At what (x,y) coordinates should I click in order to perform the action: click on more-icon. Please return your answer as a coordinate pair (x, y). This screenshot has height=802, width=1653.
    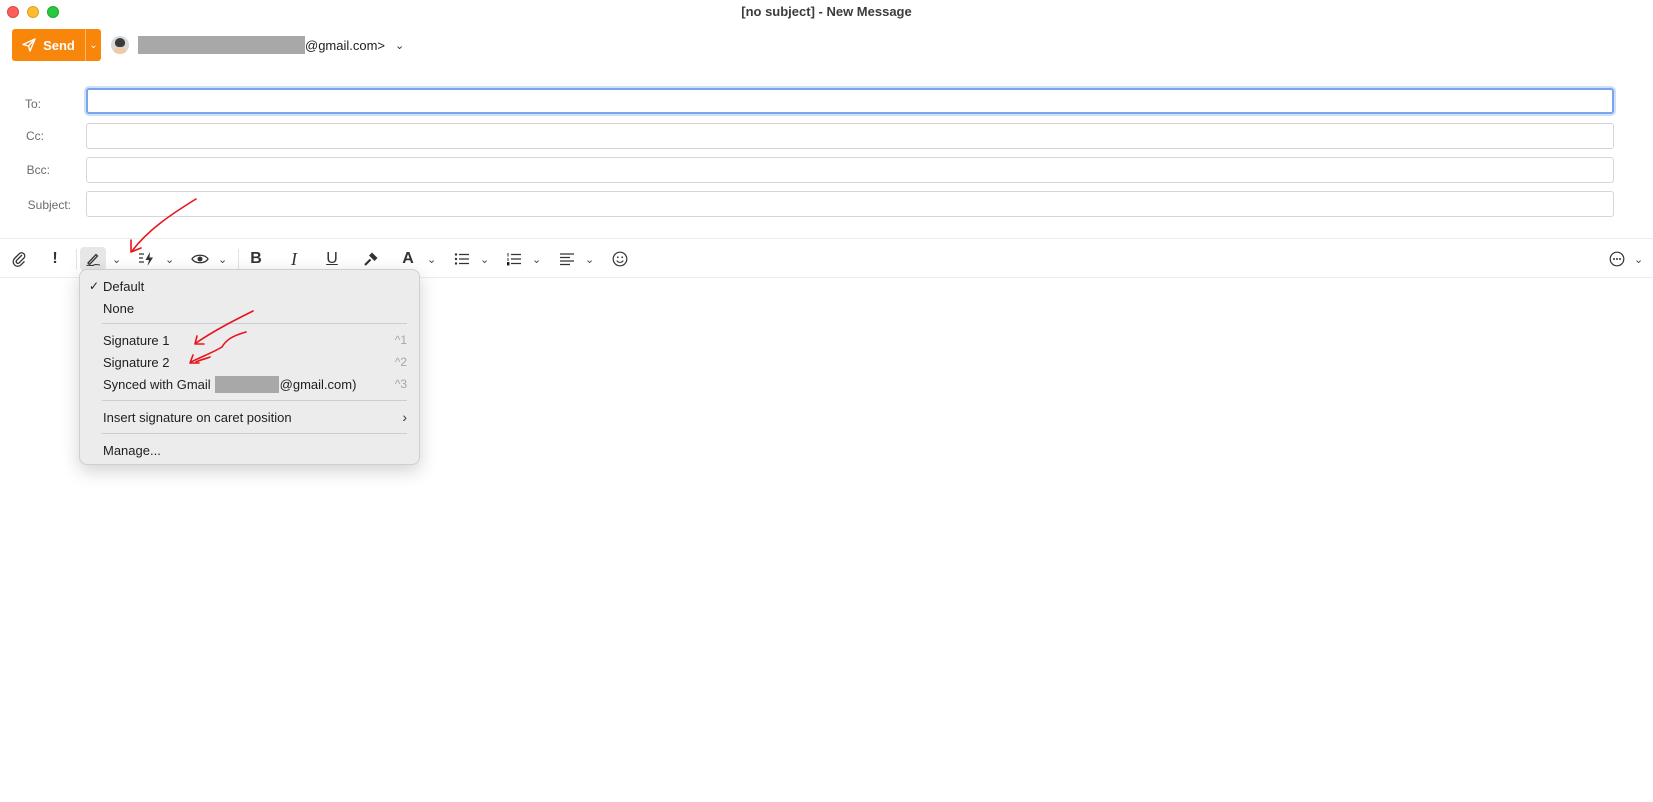
    Looking at the image, I should click on (1617, 259).